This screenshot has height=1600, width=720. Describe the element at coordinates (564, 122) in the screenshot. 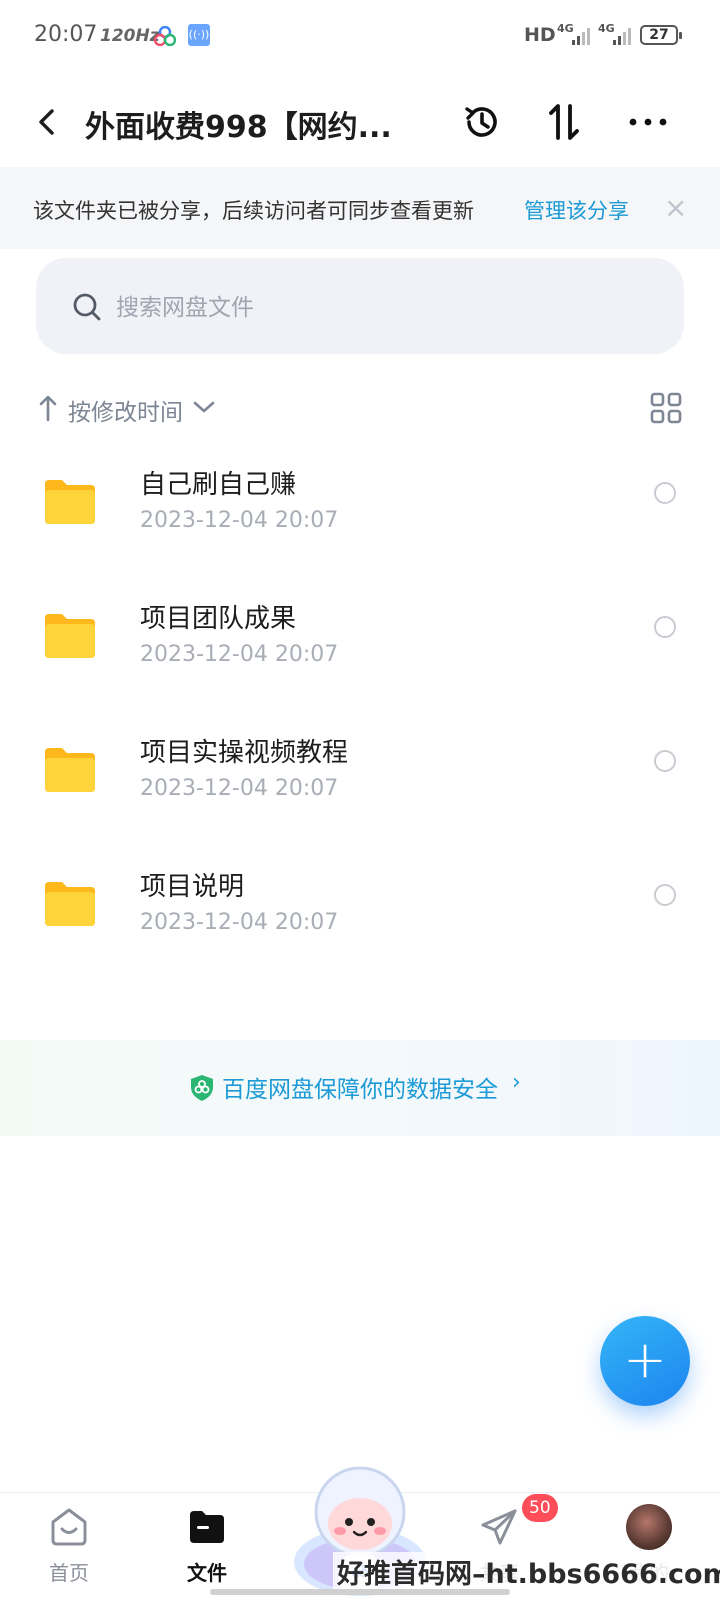

I see `transfer-icon` at that location.